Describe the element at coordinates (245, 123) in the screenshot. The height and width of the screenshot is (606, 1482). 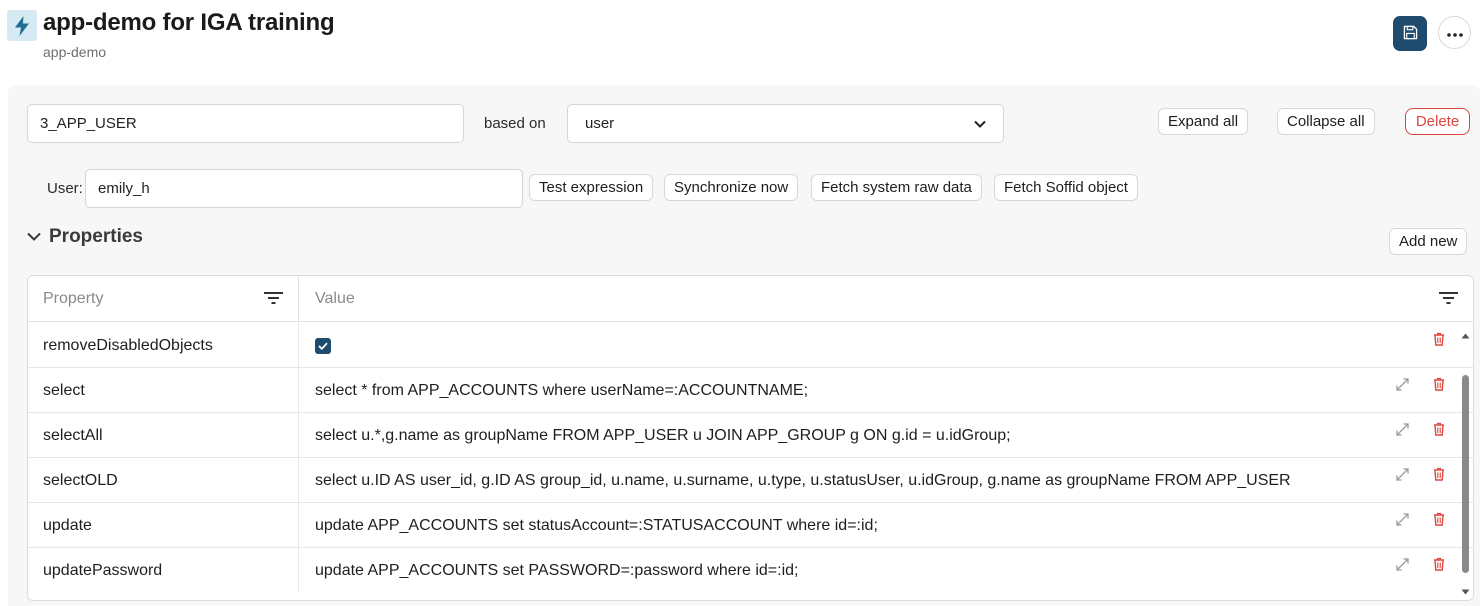
I see `object-name-input` at that location.